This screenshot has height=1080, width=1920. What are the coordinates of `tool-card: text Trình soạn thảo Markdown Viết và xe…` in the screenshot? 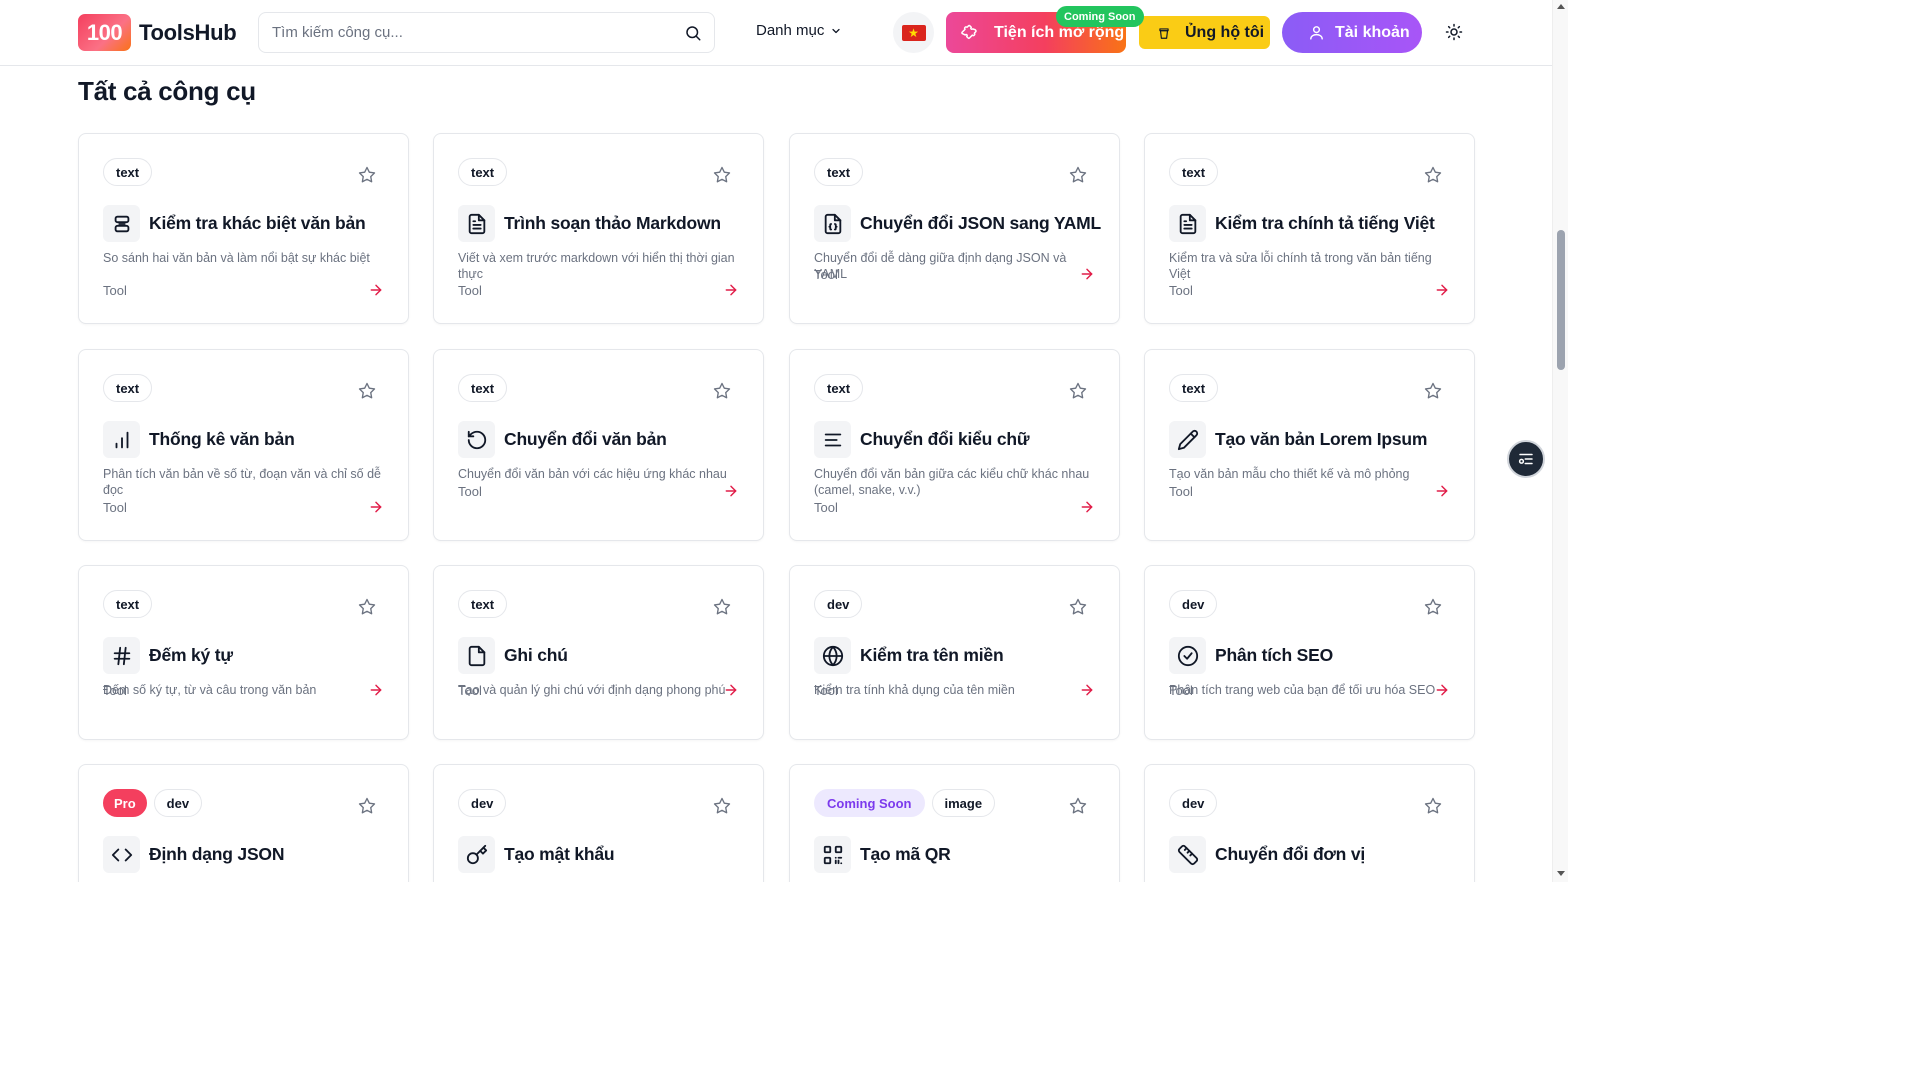 It's located at (598, 228).